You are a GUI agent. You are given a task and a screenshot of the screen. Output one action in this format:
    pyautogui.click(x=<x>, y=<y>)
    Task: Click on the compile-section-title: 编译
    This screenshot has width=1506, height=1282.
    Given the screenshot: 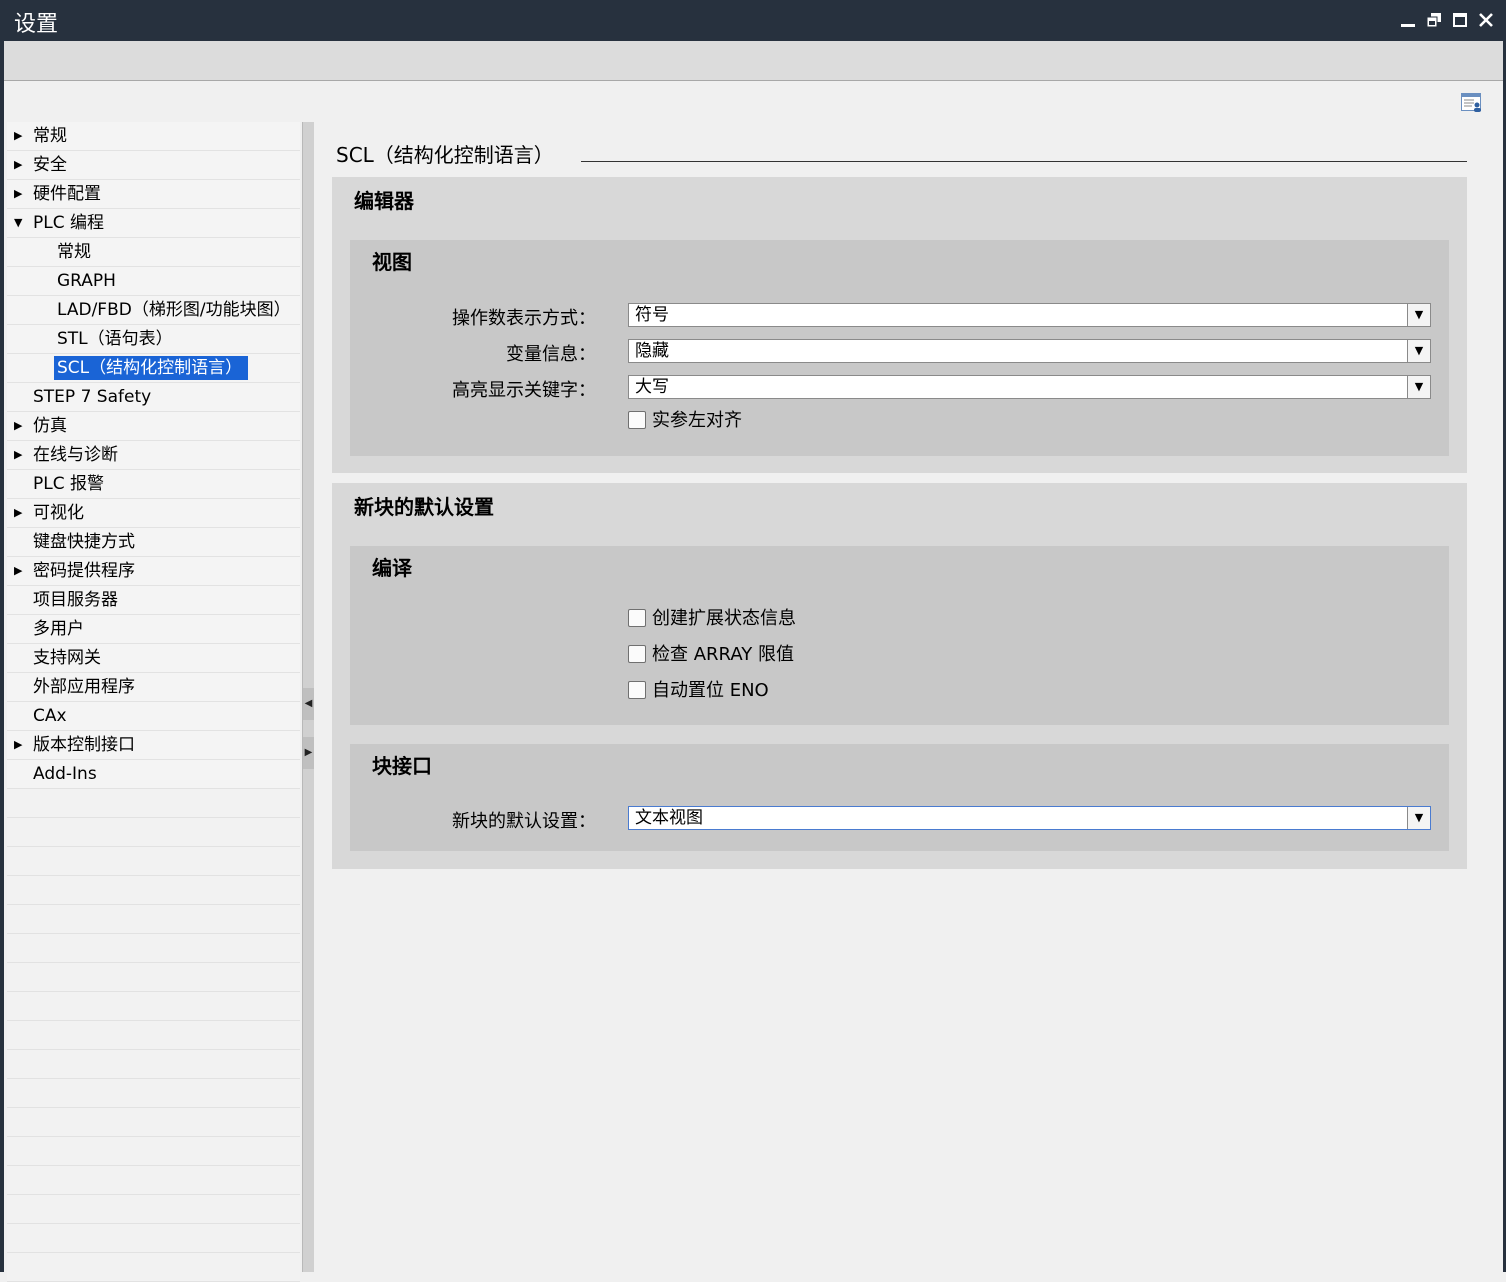 What is the action you would take?
    pyautogui.click(x=392, y=568)
    